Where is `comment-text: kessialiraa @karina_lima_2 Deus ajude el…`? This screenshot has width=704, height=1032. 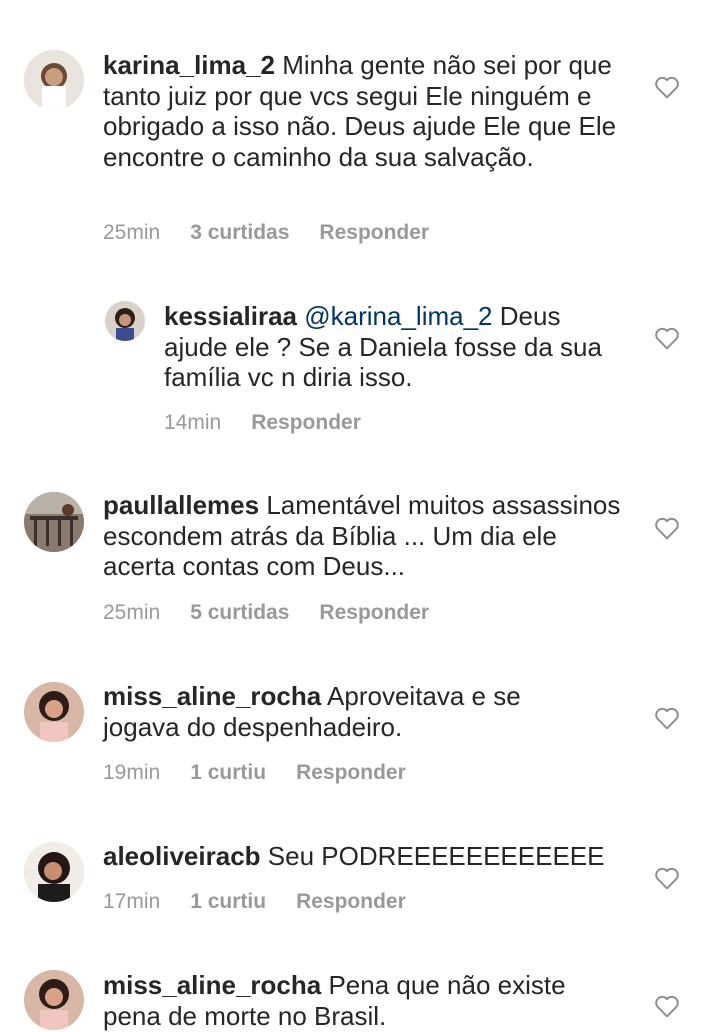 comment-text: kessialiraa @karina_lima_2 Deus ajude el… is located at coordinates (384, 347).